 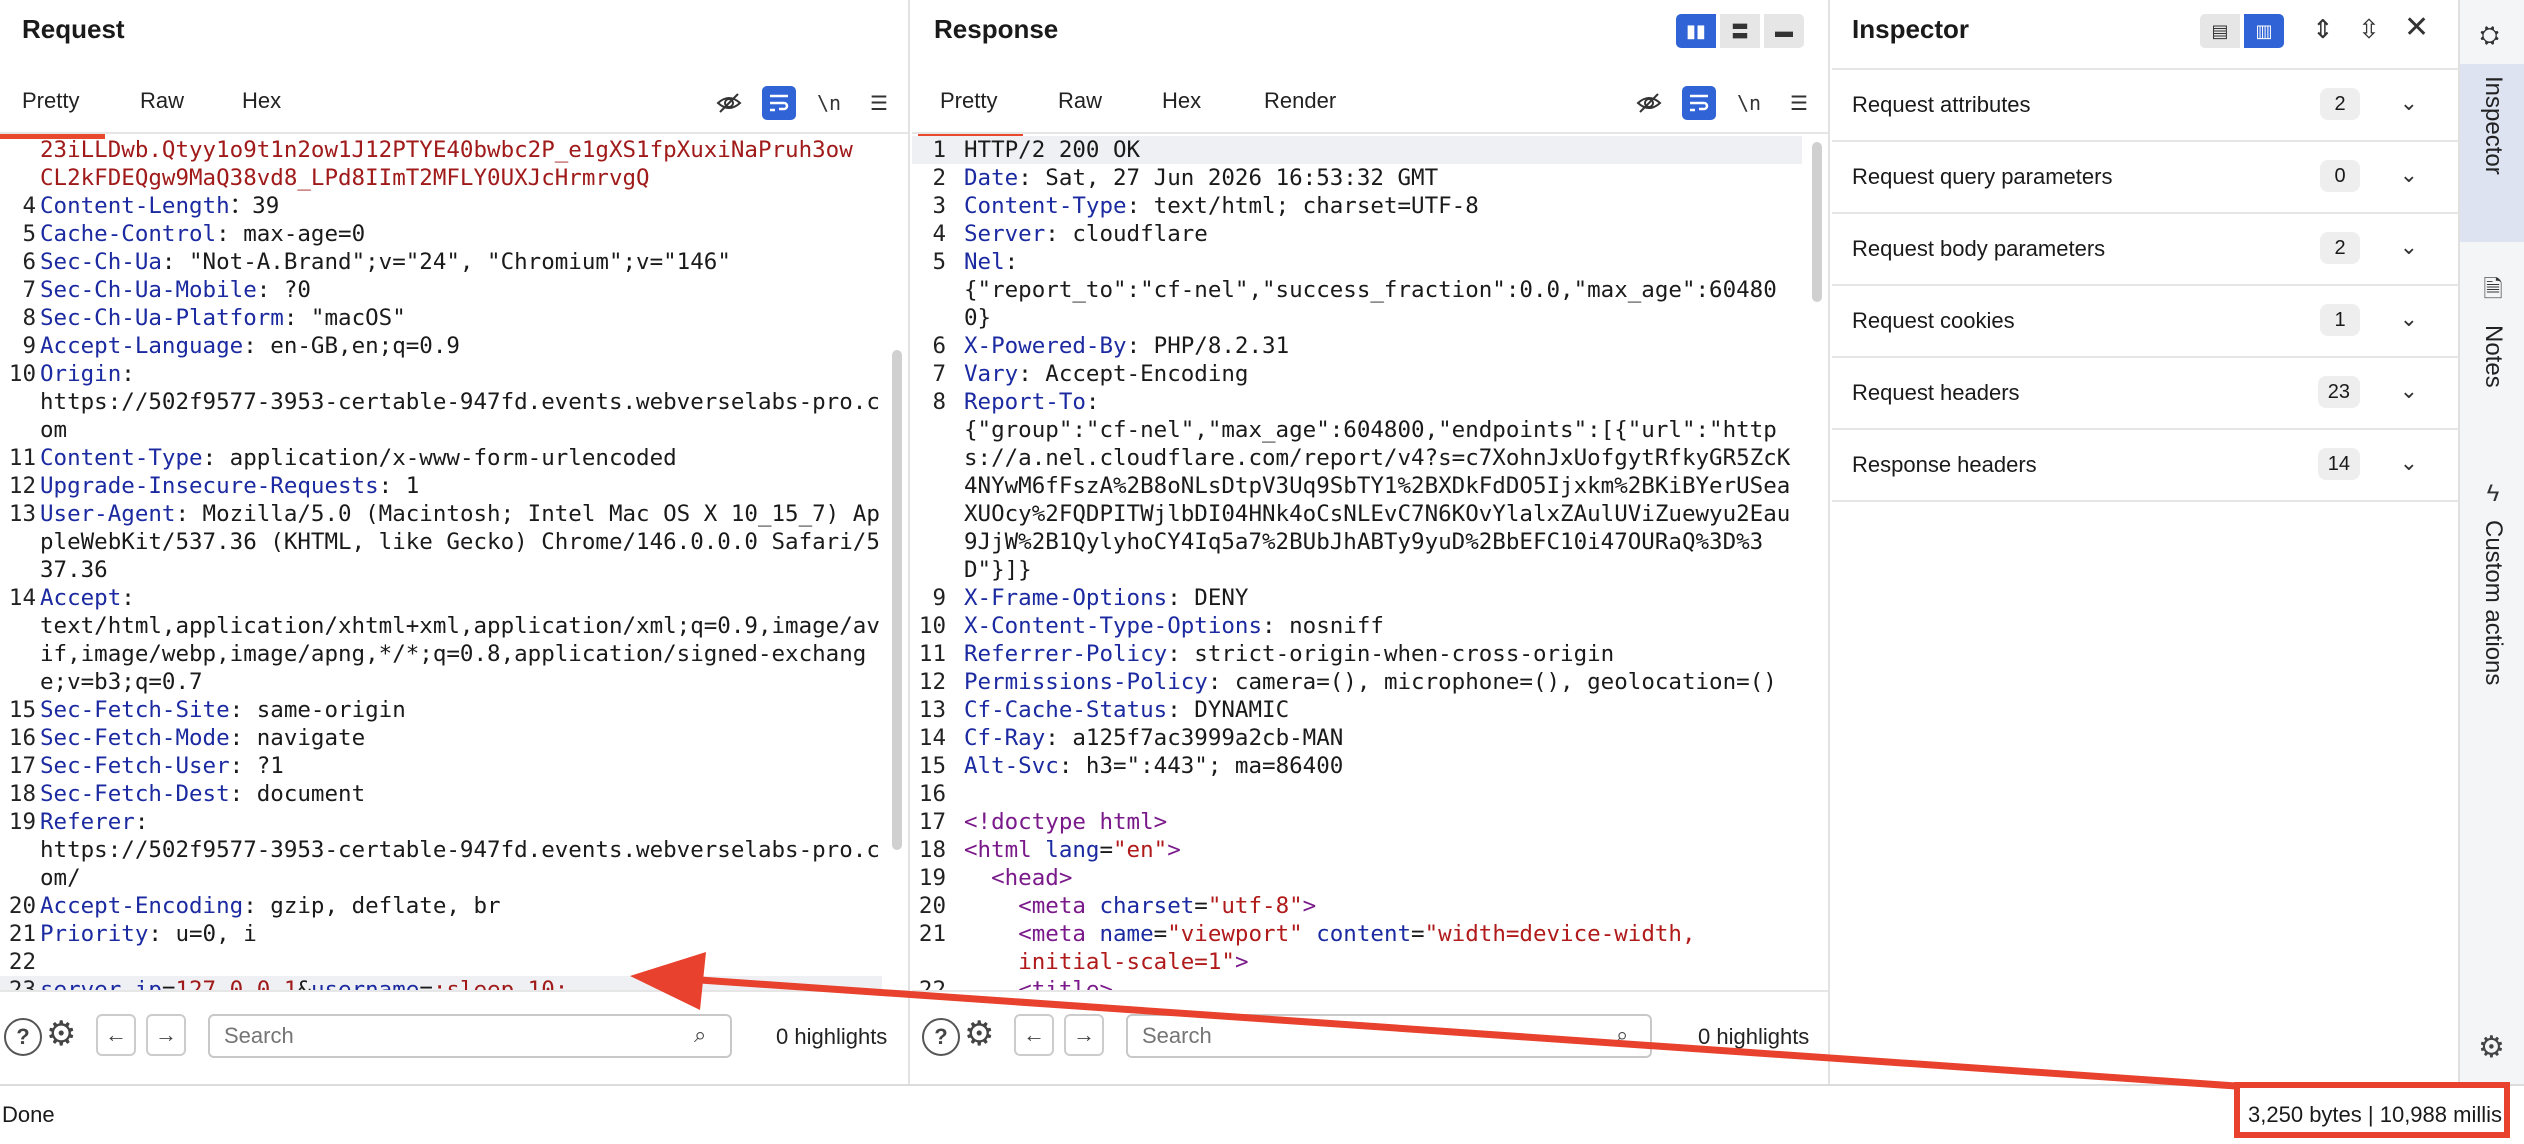 I want to click on annotation-highlight-box, so click(x=2372, y=1110).